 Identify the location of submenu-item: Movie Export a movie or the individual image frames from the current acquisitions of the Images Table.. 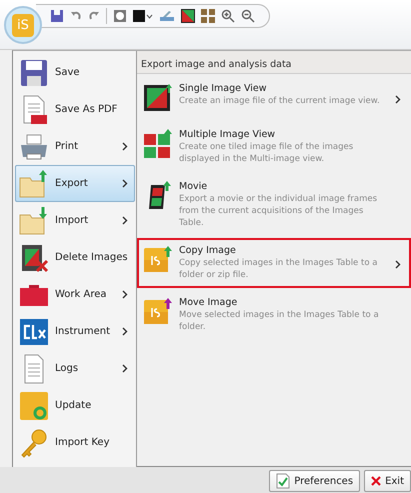
(274, 205).